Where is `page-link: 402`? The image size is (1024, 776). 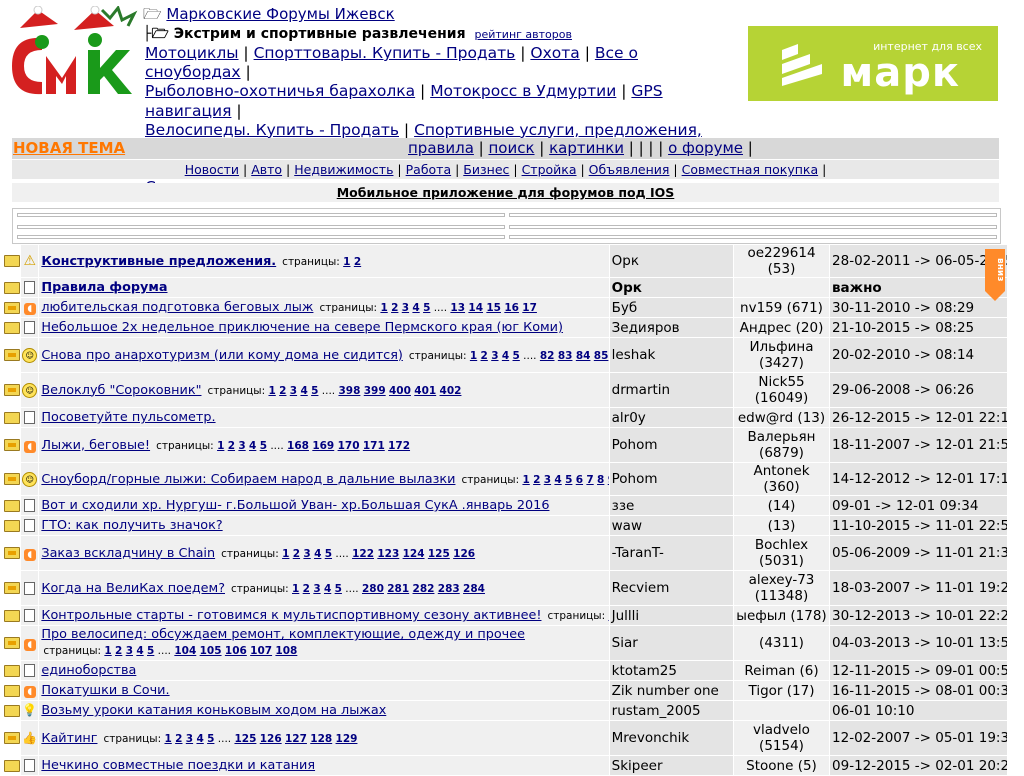 page-link: 402 is located at coordinates (451, 391).